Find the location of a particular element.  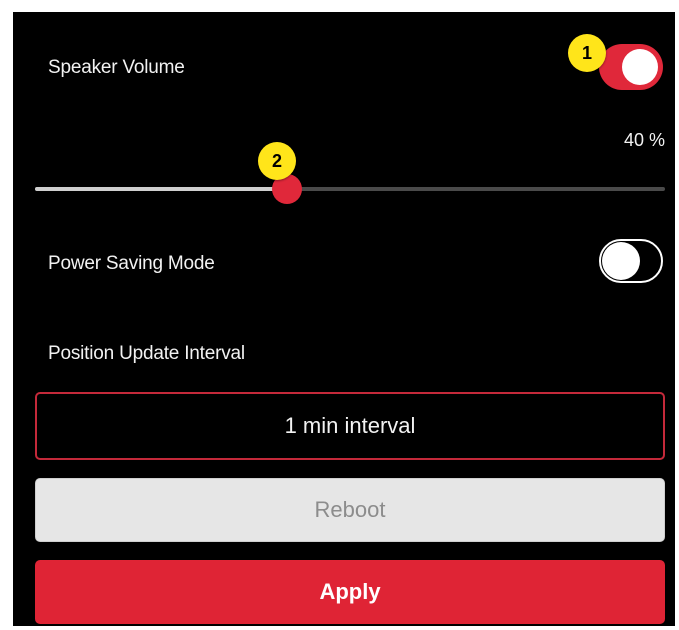

power-saving-mode-label: Power Saving Mode is located at coordinates (131, 263).